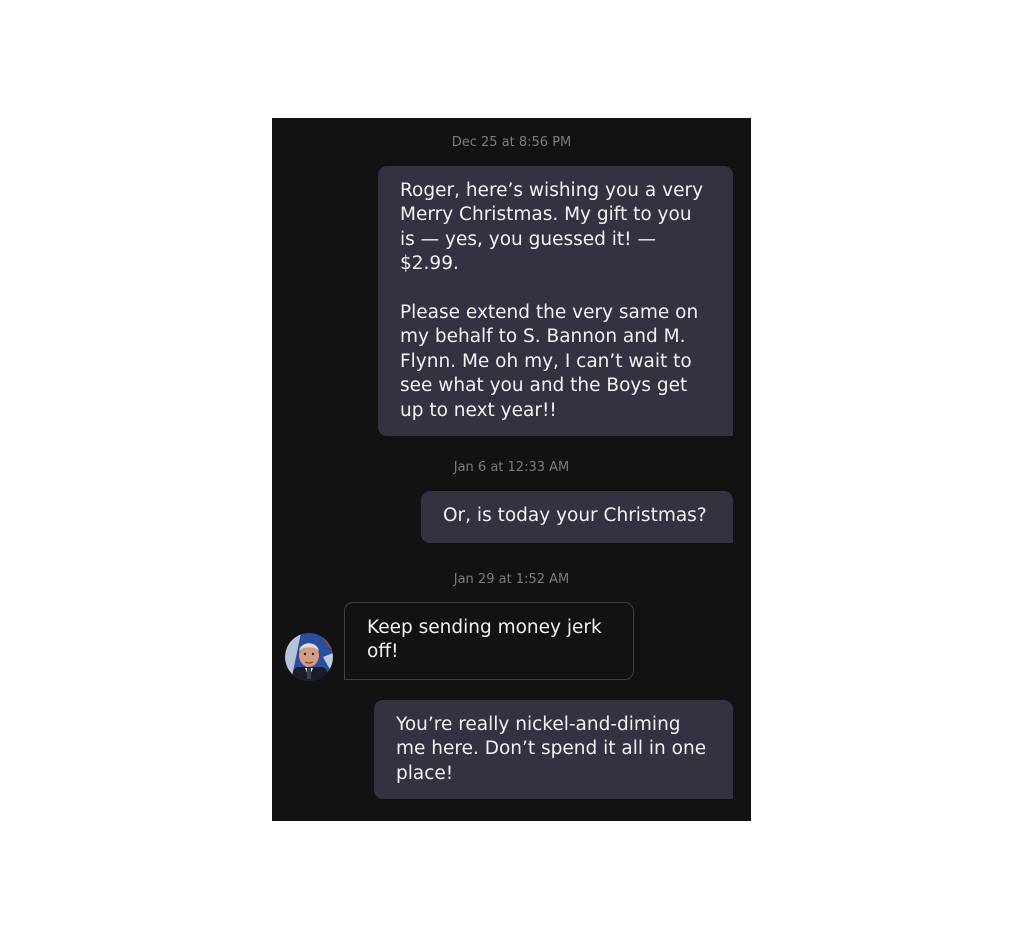 The image size is (1024, 937). I want to click on message-timestamp: Dec 25 at 8:56 PM, so click(511, 142).